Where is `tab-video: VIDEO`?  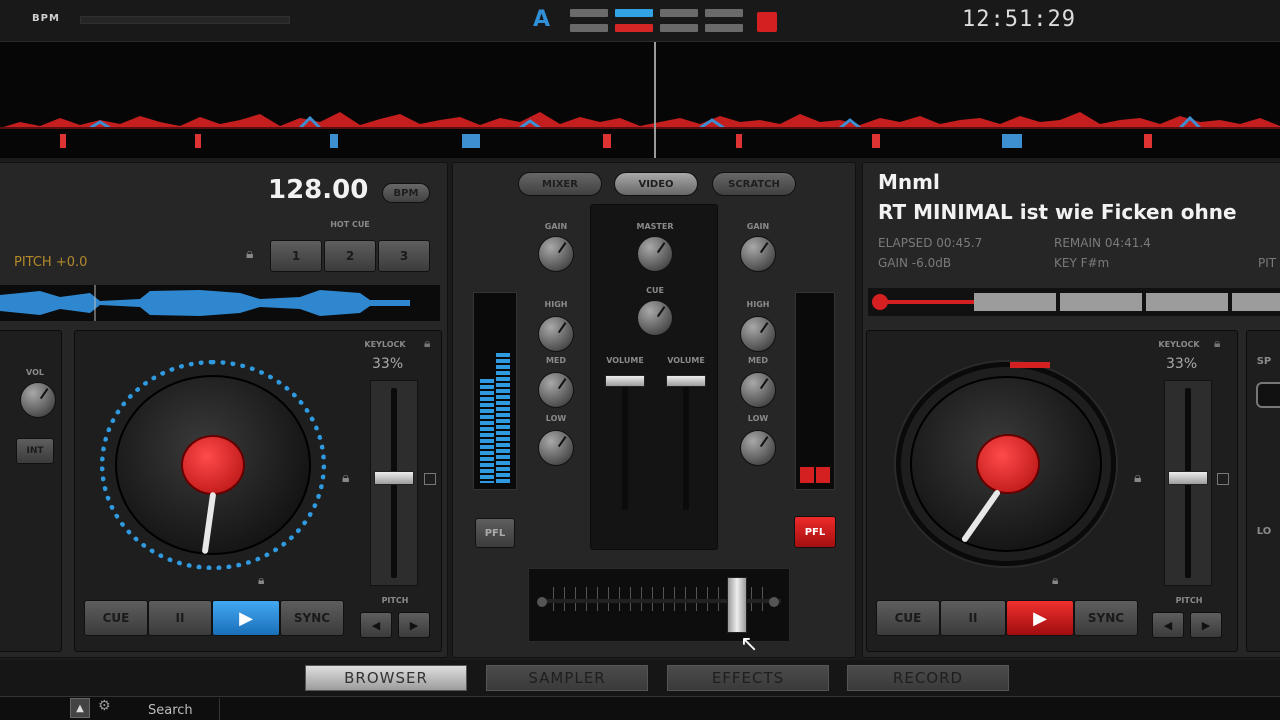 tab-video: VIDEO is located at coordinates (656, 184).